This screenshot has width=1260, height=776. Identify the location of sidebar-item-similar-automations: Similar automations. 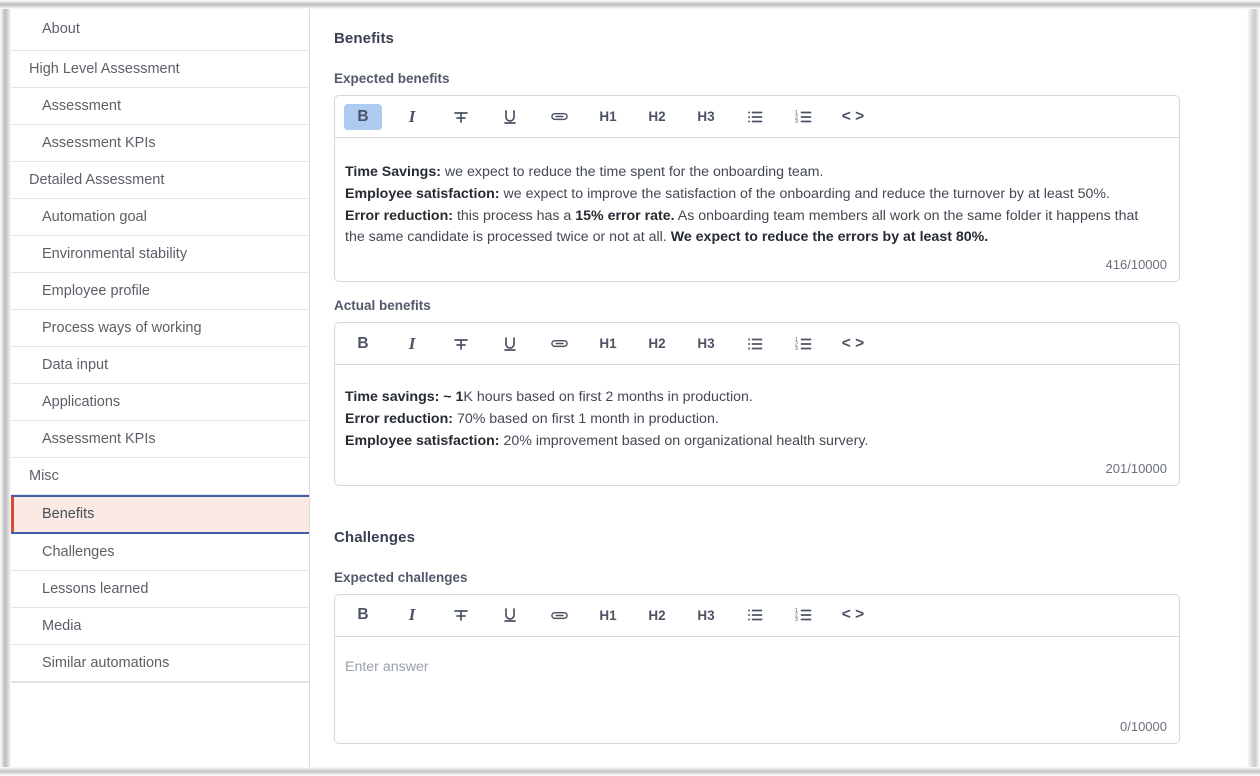
(159, 663).